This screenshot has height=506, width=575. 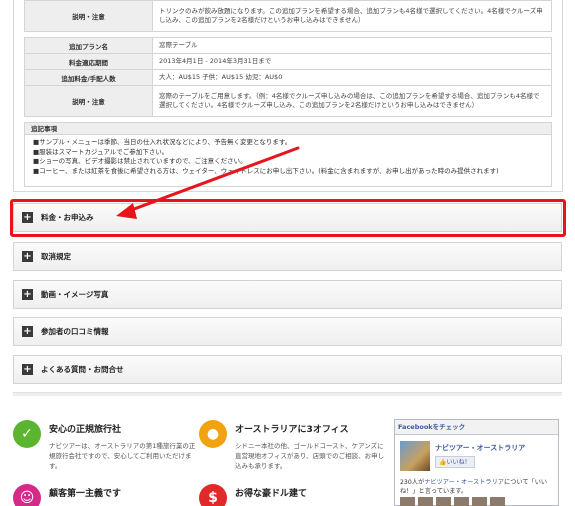 What do you see at coordinates (412, 482) in the screenshot?
I see `count-prefix: 230人が` at bounding box center [412, 482].